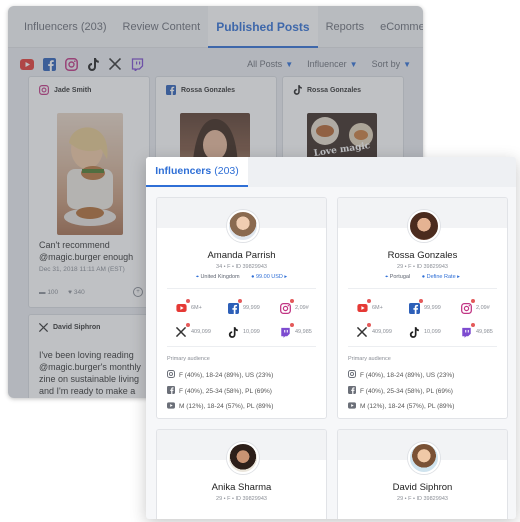  Describe the element at coordinates (251, 308) in the screenshot. I see `stat-value: 99,999` at that location.